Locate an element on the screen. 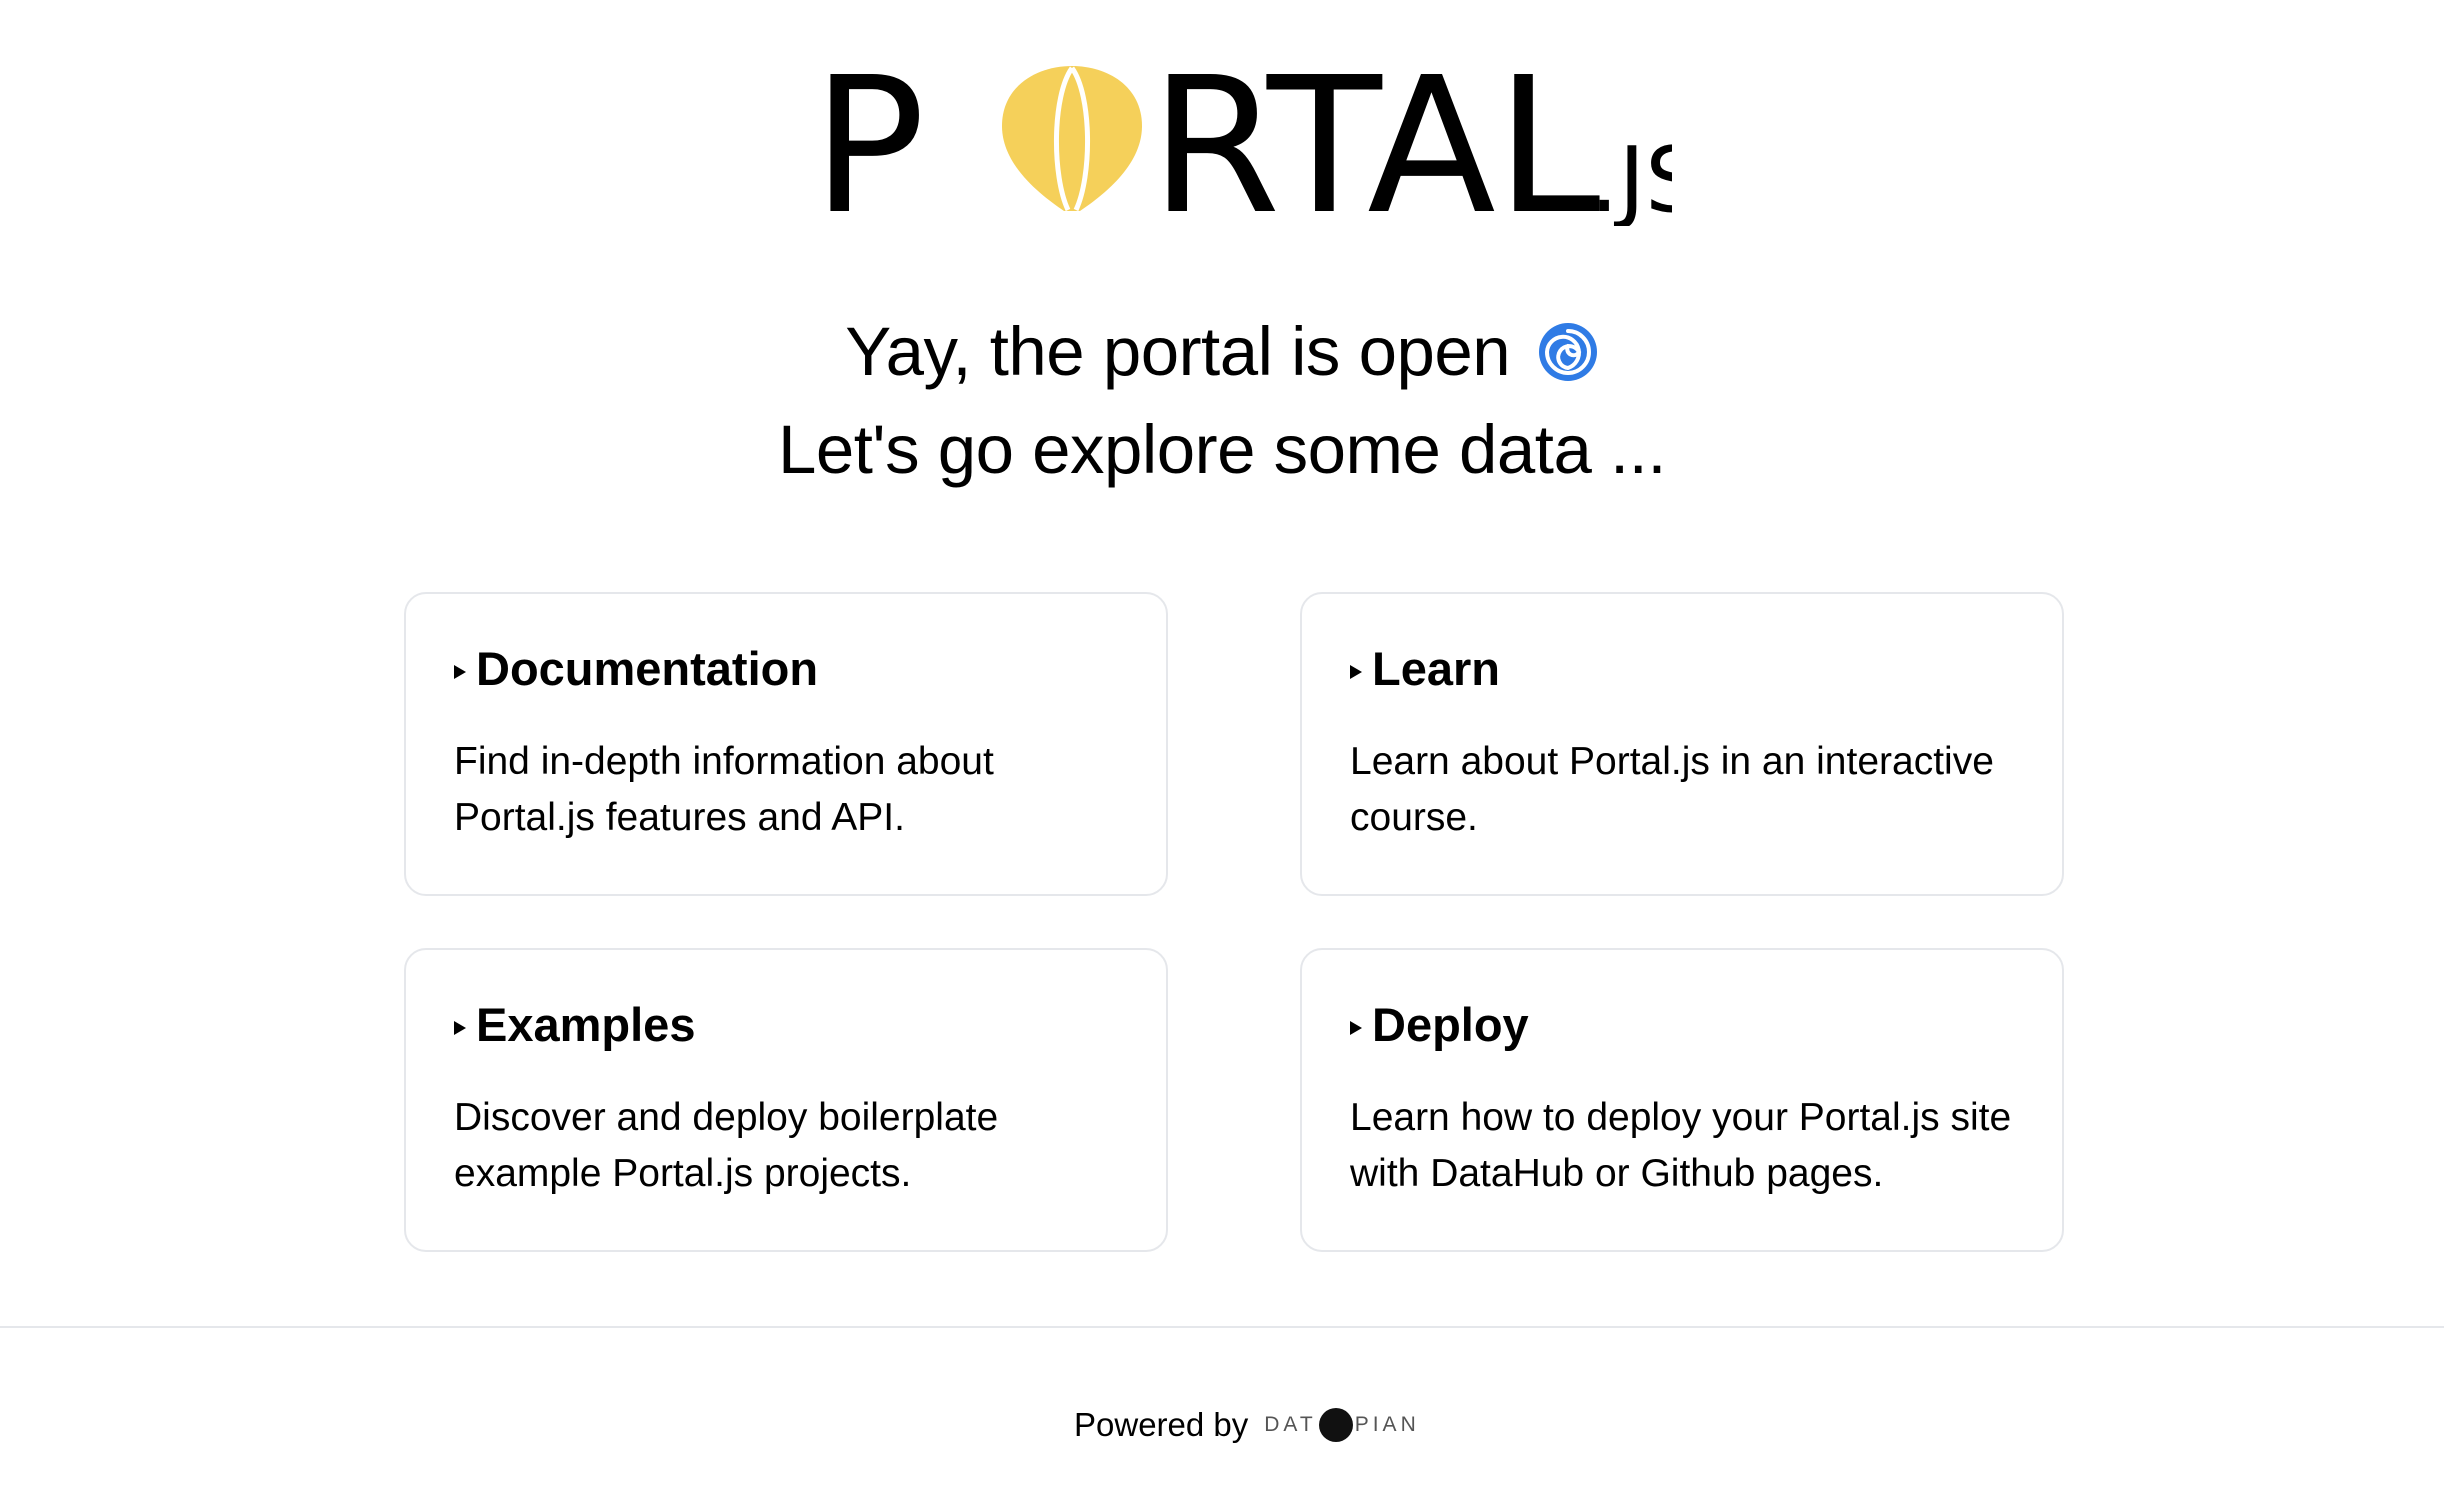 The image size is (2444, 1510). card-title: Documentation is located at coordinates (636, 669).